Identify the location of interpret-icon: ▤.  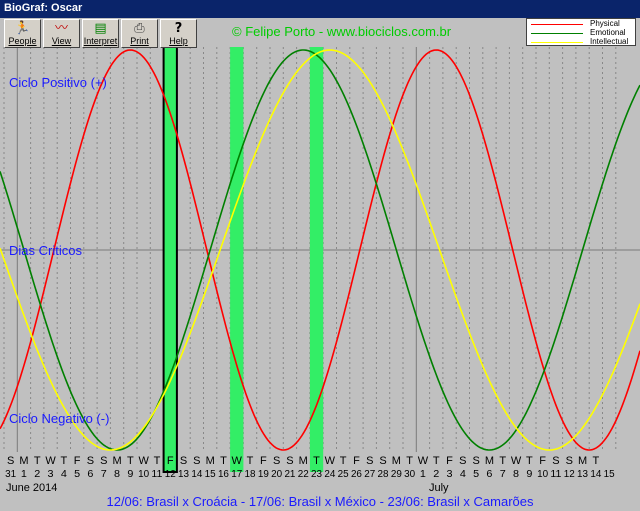
(100, 28).